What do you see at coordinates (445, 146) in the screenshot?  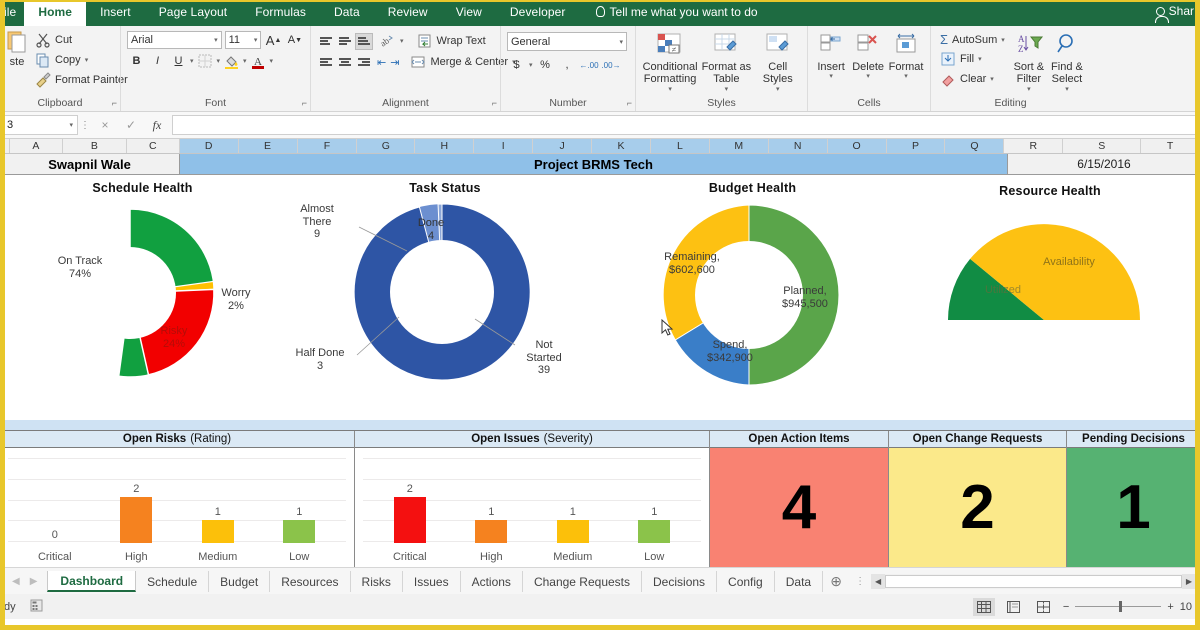 I see `column-header-H: H` at bounding box center [445, 146].